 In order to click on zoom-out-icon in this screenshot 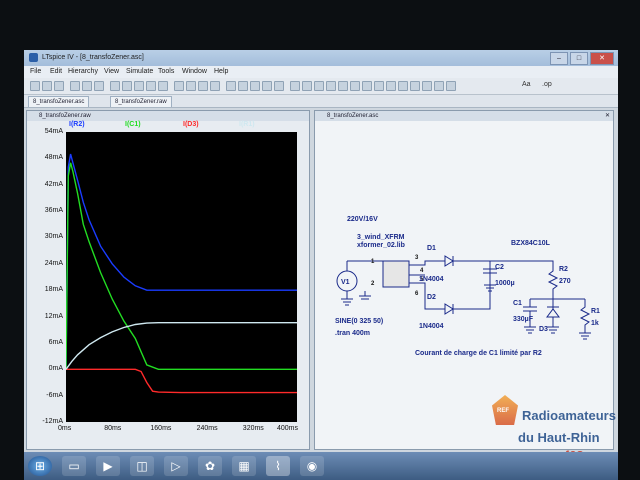, I will do `click(139, 86)`.